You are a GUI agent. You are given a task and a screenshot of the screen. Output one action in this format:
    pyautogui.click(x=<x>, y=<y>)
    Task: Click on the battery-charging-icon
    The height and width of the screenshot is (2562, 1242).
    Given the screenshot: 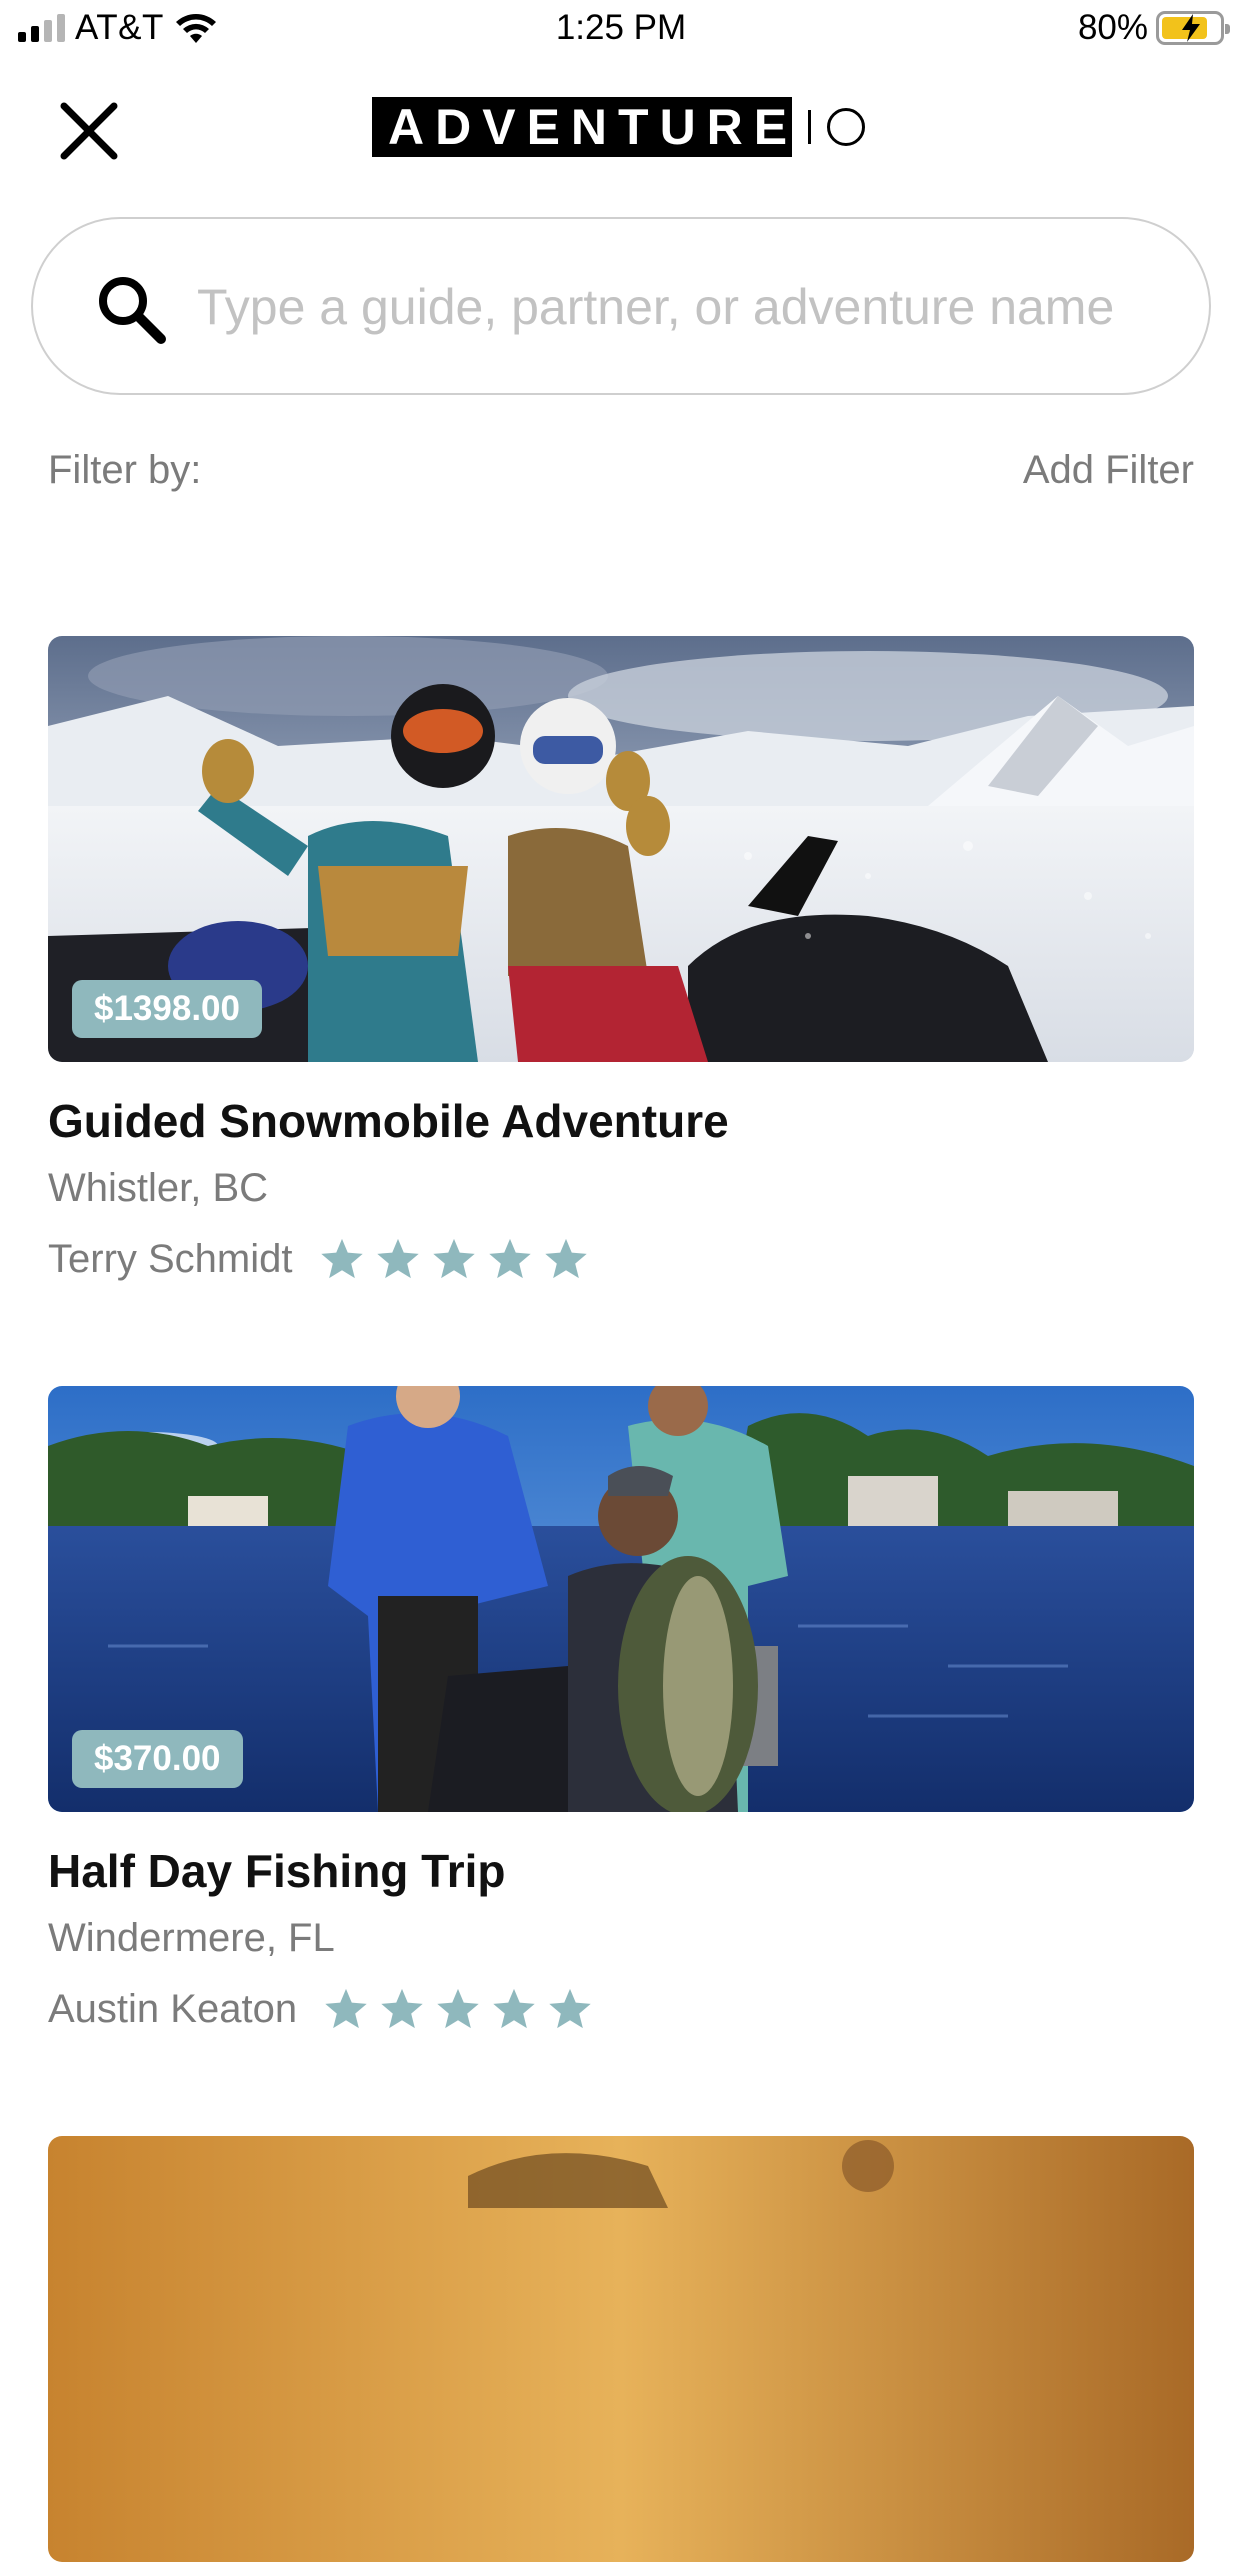 What is the action you would take?
    pyautogui.click(x=1193, y=28)
    